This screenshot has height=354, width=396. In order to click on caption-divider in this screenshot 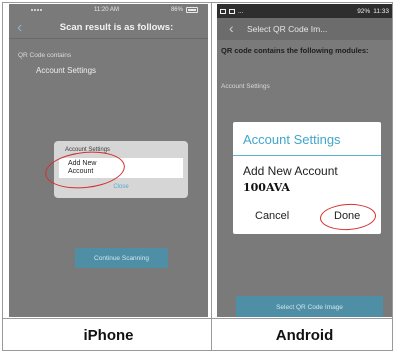, I will do `click(197, 318)`.